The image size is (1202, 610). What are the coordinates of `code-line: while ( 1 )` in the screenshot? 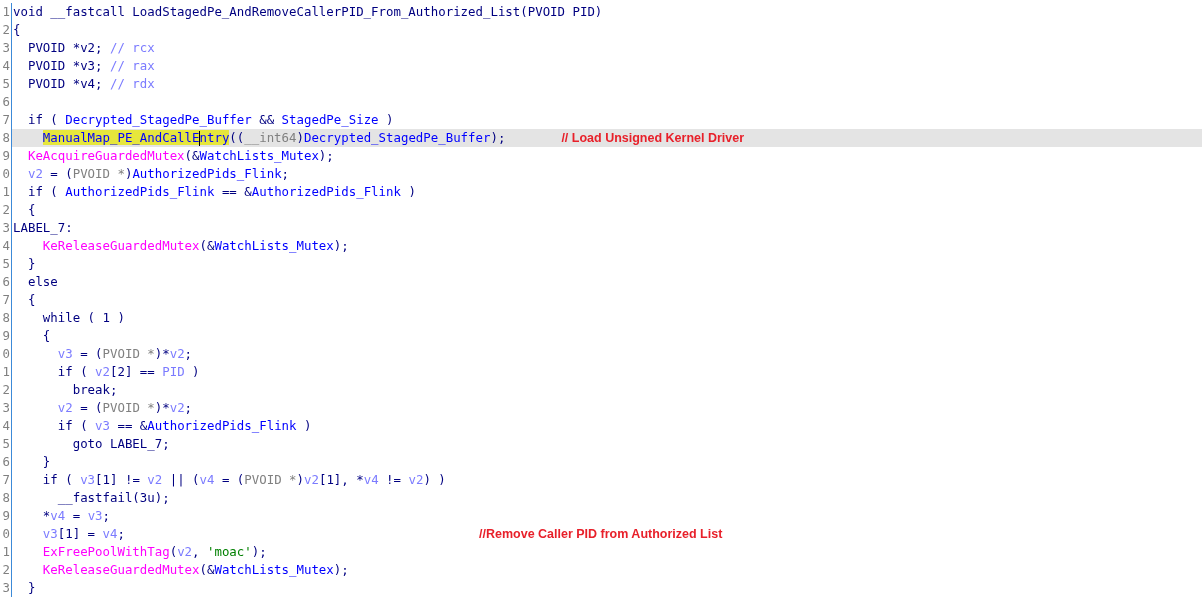 It's located at (83, 318).